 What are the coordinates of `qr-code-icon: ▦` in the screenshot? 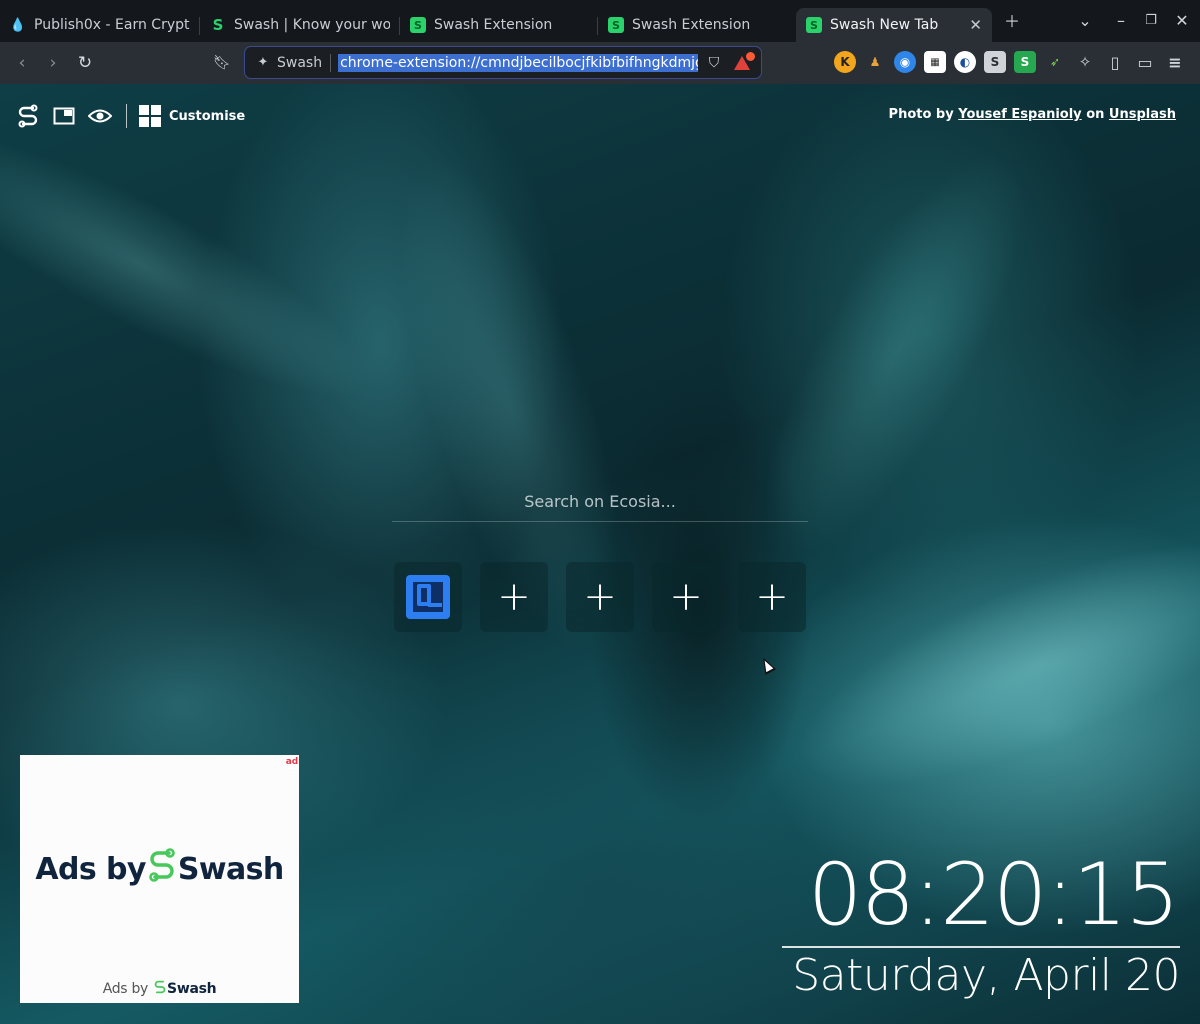 It's located at (935, 62).